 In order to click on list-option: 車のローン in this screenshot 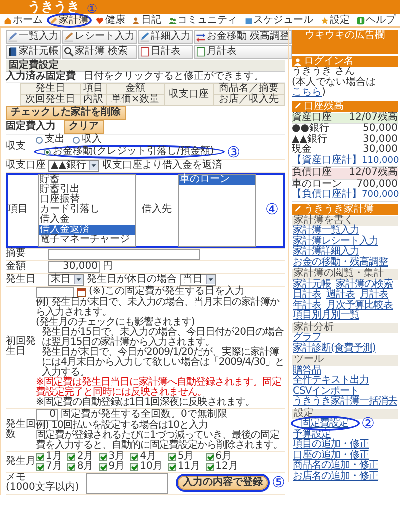, I will do `click(217, 179)`.